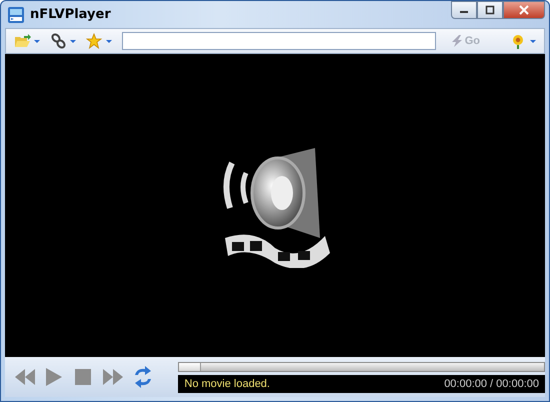  Describe the element at coordinates (16, 15) in the screenshot. I see `app-icon` at that location.